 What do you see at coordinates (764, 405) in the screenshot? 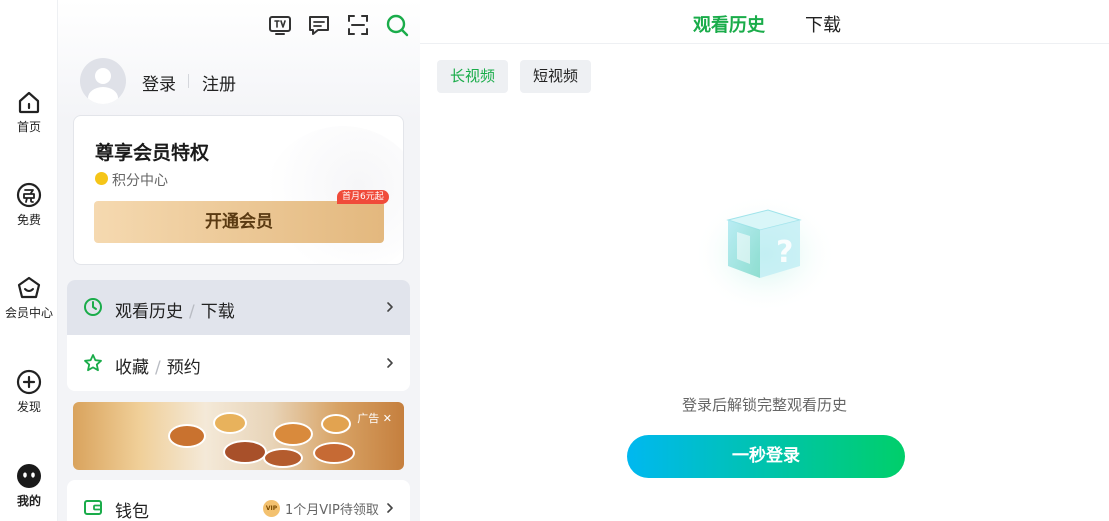
I see `empty-state-text: 登录后解锁完整观看历史` at bounding box center [764, 405].